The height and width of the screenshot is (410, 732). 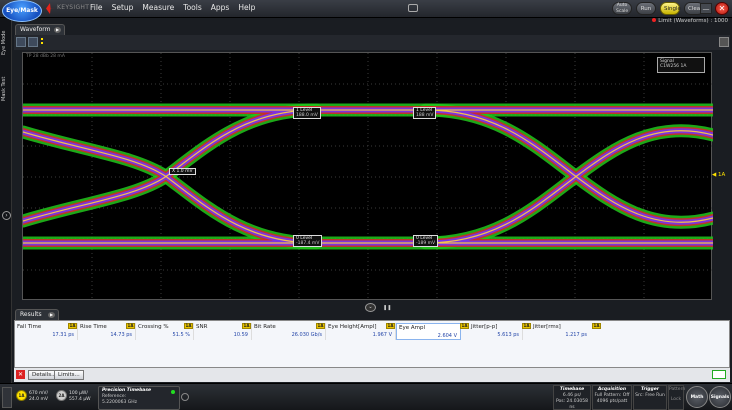 I want to click on timebase-panel: Timebase 6.46 ps/ Pos: 24.03058 ns, so click(x=572, y=397).